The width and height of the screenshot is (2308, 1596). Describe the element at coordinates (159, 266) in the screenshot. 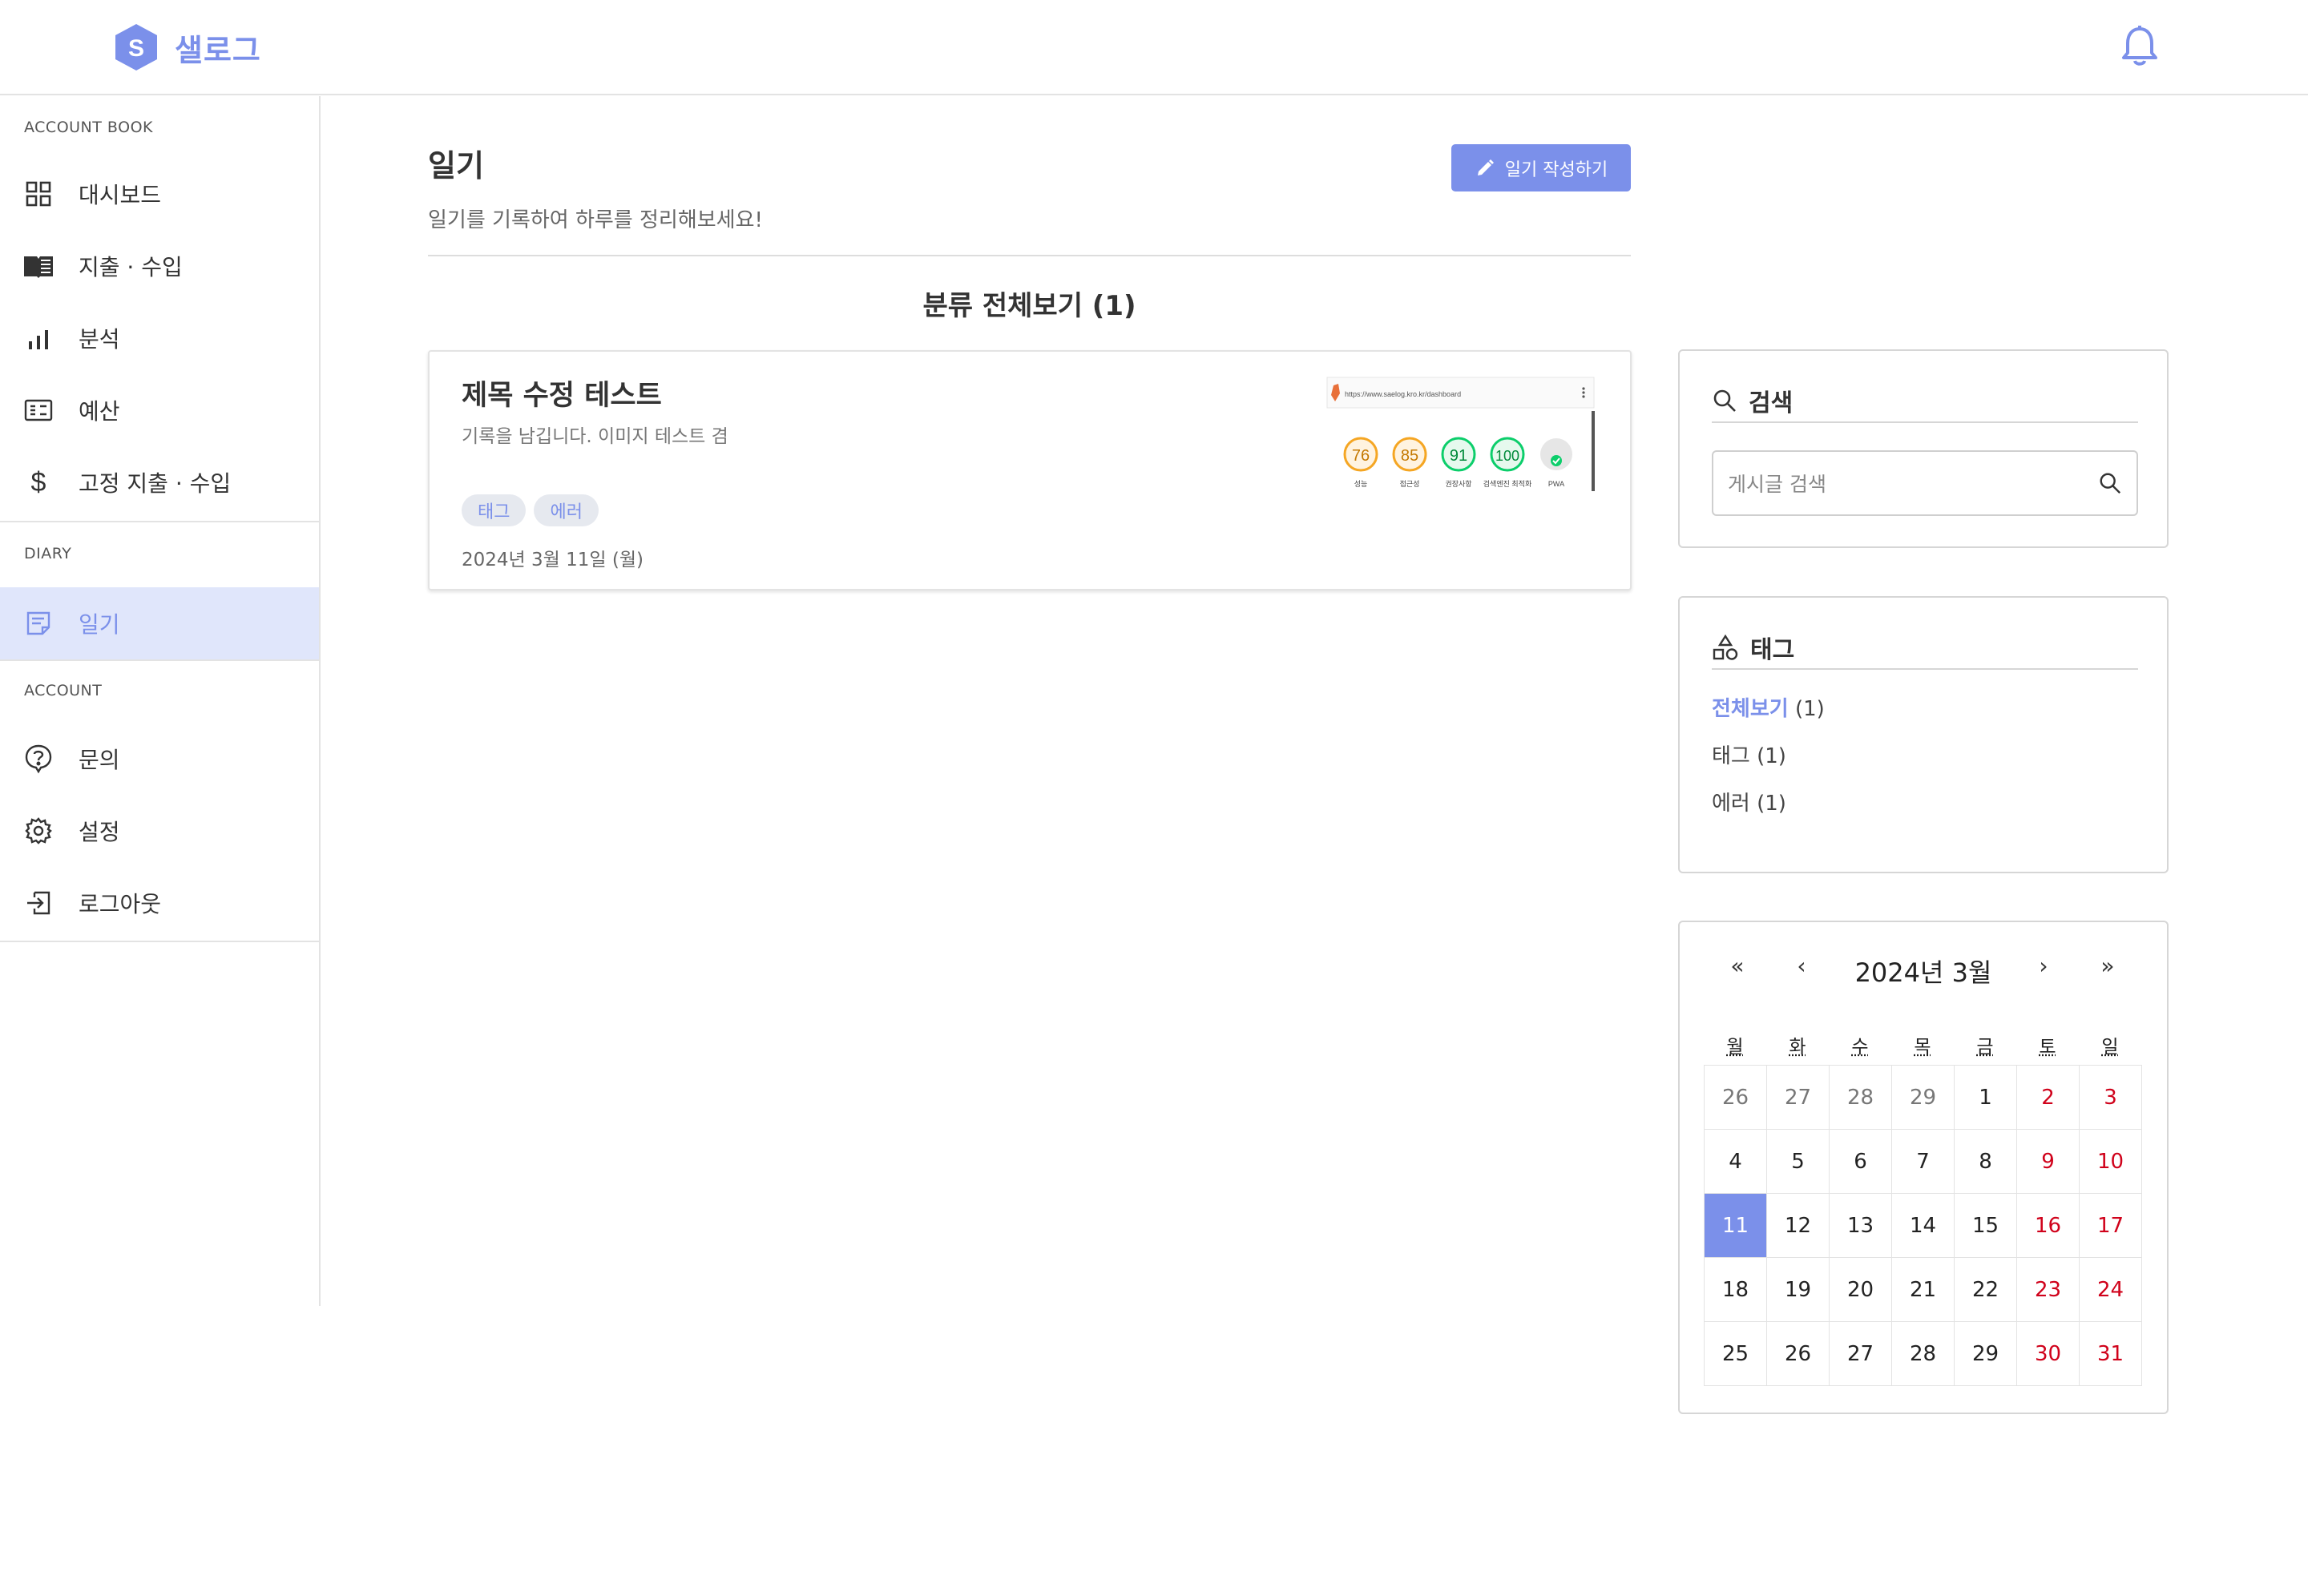

I see `sidebar-item-expense-income: 지출 · 수입` at that location.